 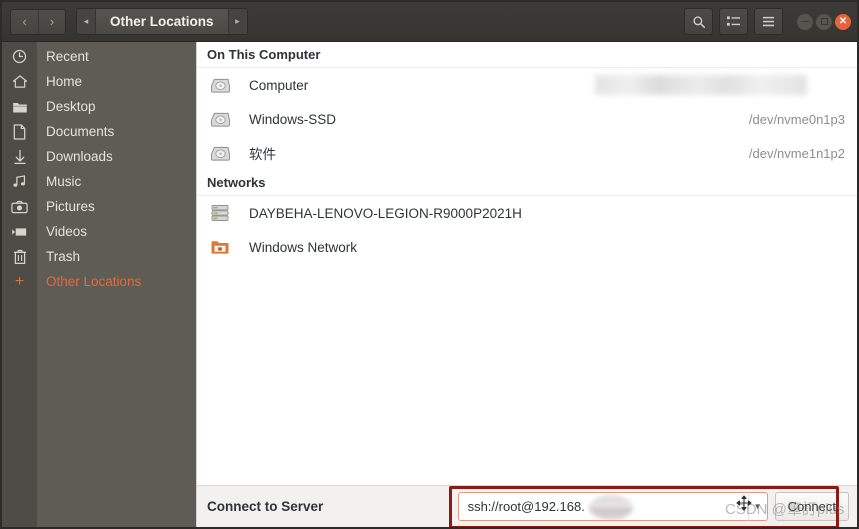 I want to click on navigation-buttons: ‹ ›, so click(x=38, y=21).